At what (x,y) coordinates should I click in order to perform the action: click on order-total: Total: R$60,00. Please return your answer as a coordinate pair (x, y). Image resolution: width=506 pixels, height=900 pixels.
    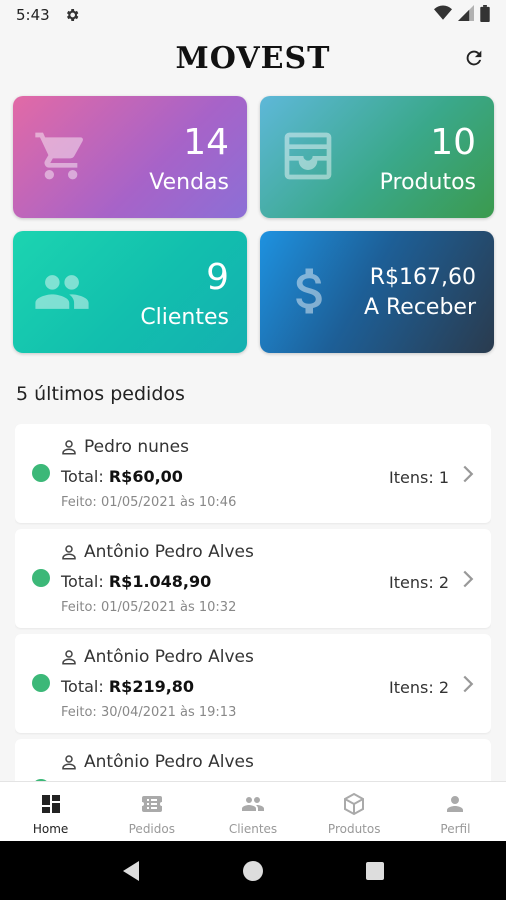
    Looking at the image, I should click on (122, 476).